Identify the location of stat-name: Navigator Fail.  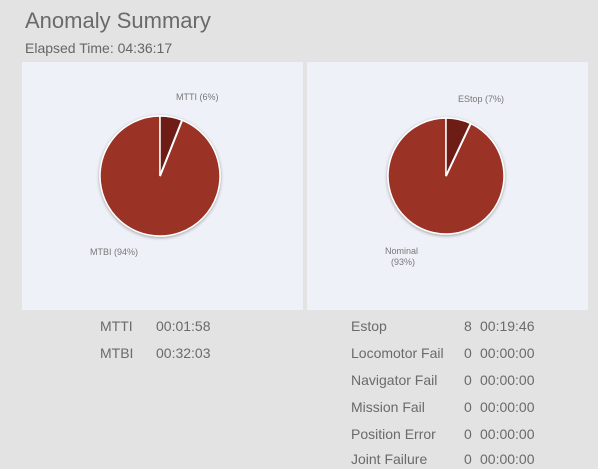
(394, 380).